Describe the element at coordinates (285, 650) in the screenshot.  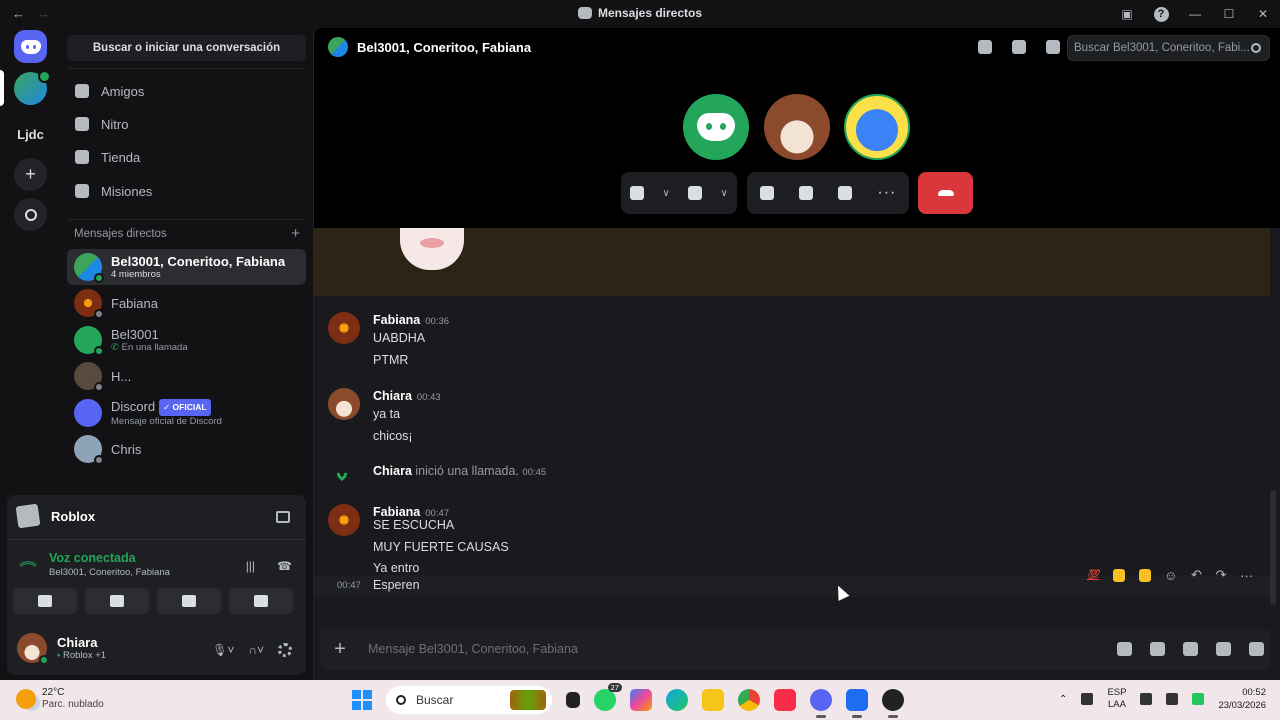
I see `settings-icon` at that location.